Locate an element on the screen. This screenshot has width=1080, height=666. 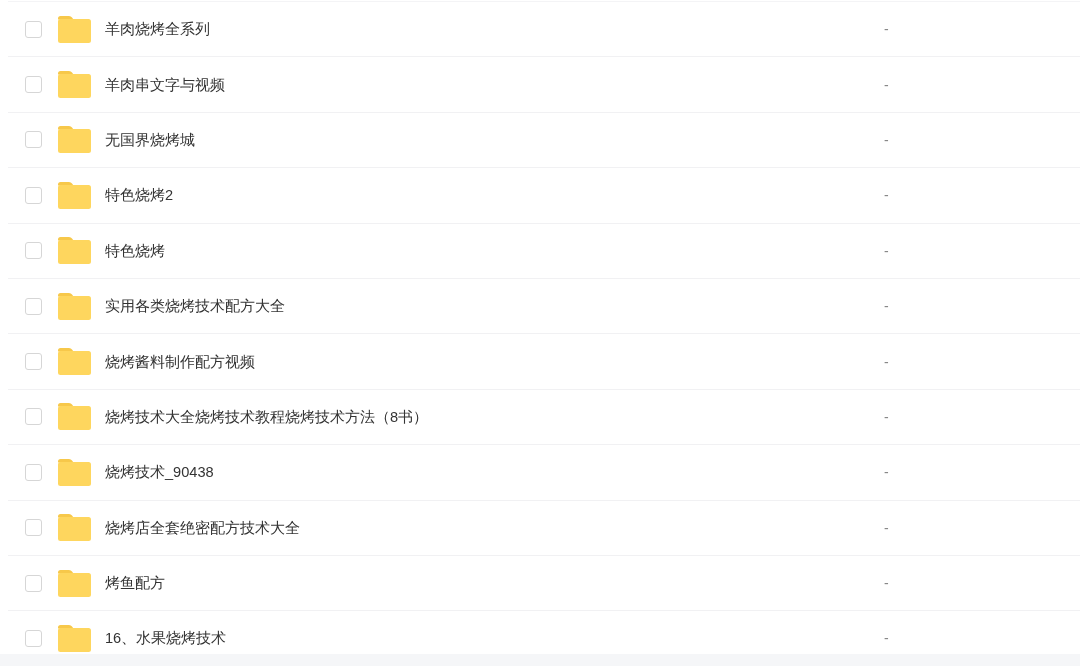
folder-name: 烧烤酱料制作配方视频 is located at coordinates (180, 361).